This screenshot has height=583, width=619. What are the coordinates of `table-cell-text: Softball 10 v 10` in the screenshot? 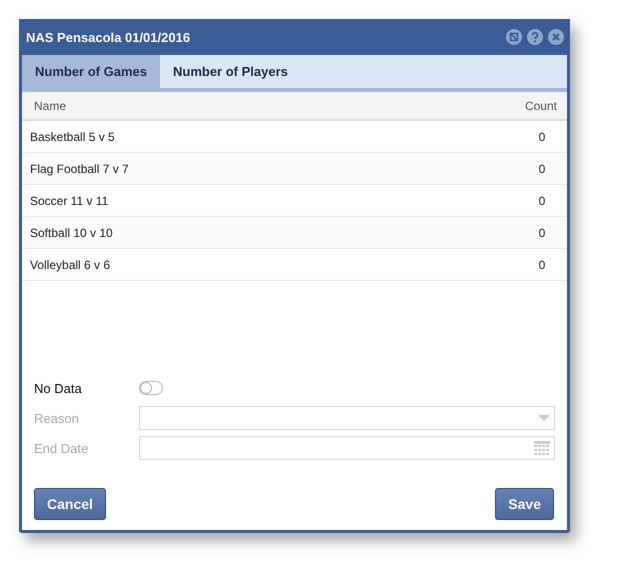 It's located at (72, 233).